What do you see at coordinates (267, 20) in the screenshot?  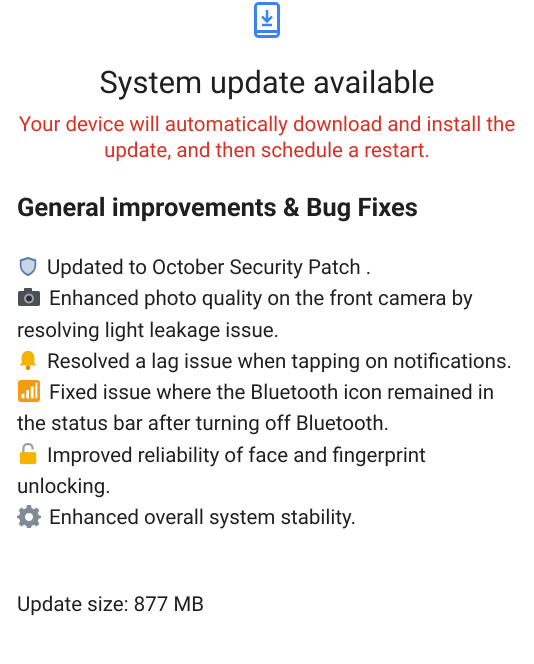 I see `phone-download-icon` at bounding box center [267, 20].